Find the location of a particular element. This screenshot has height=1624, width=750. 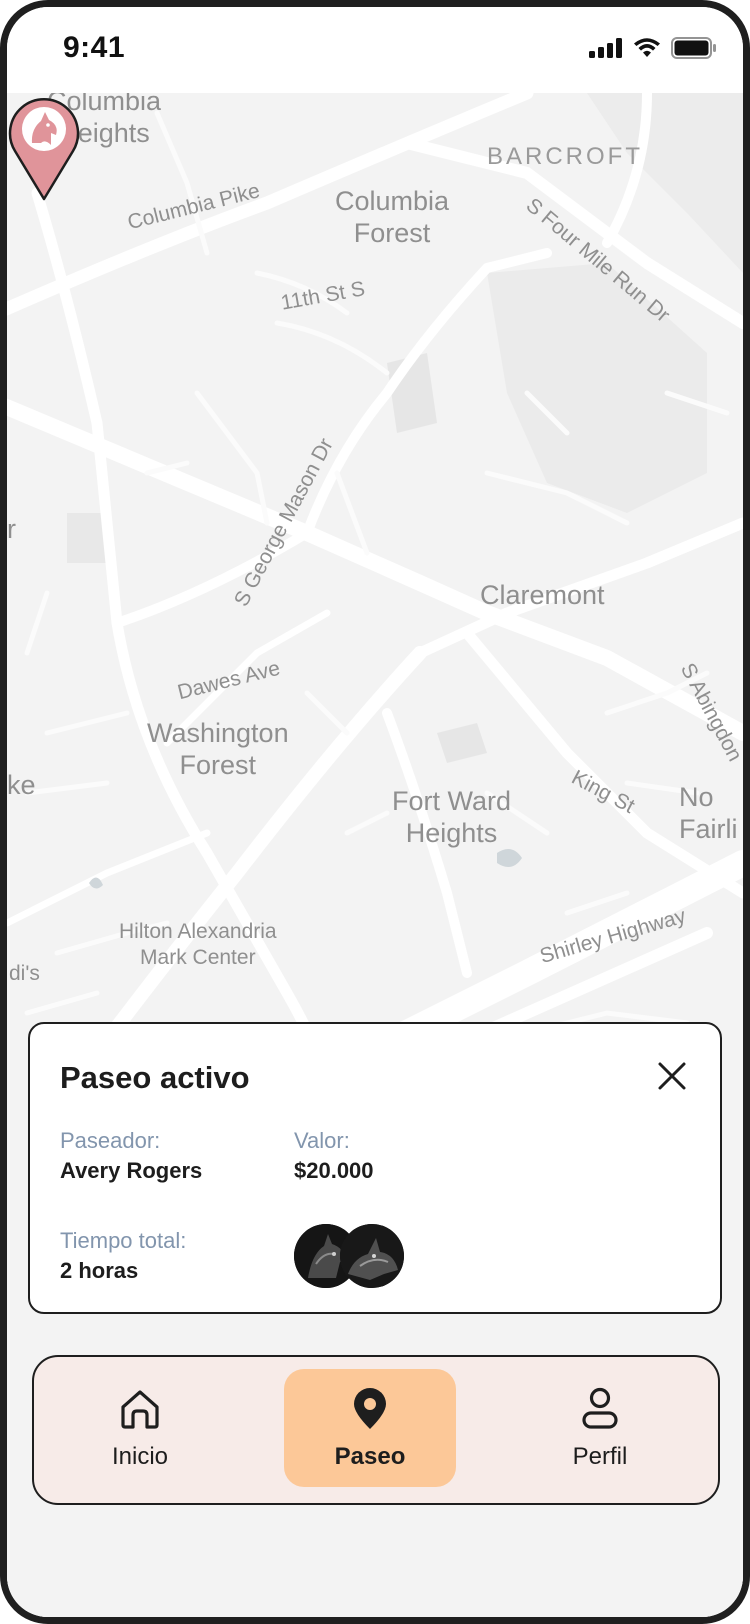

map-label-barcroft: BARCROFT is located at coordinates (565, 156).